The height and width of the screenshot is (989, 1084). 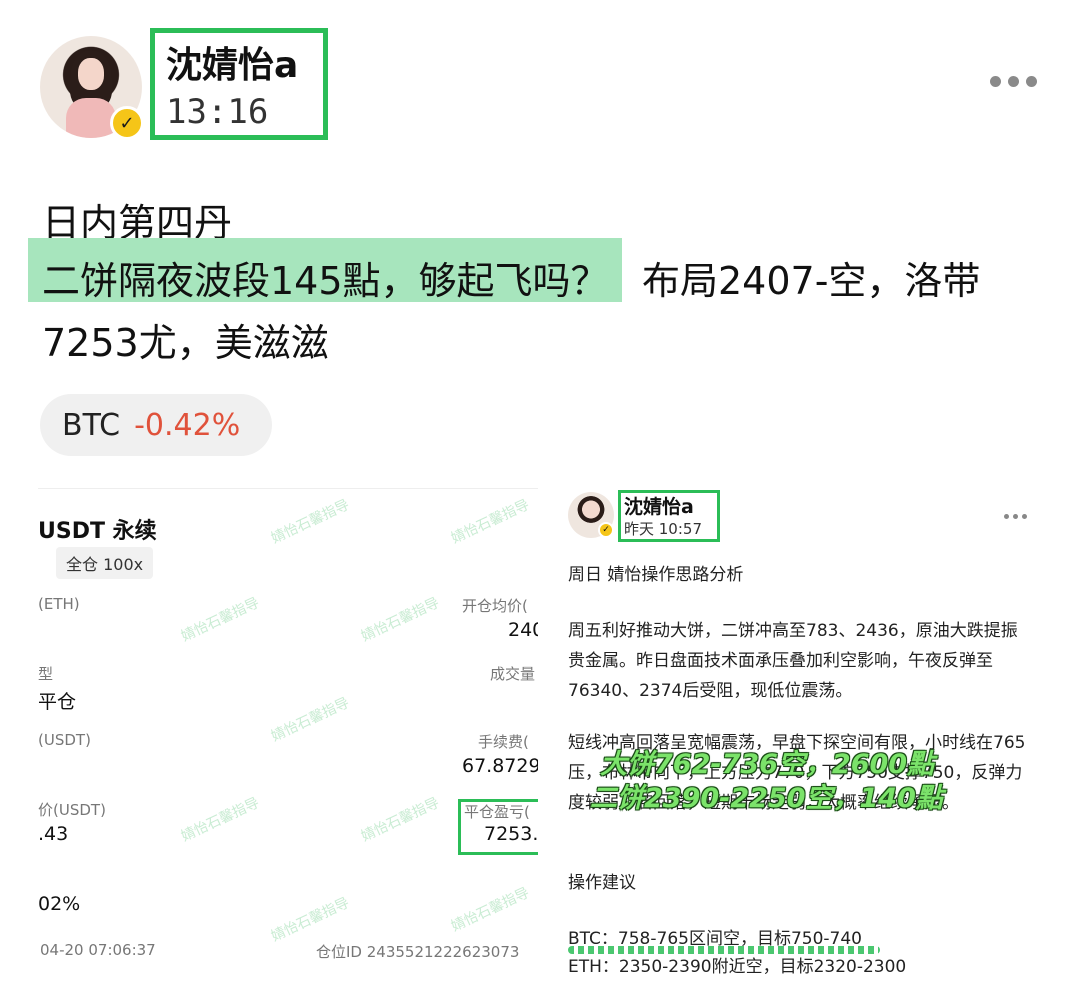 What do you see at coordinates (659, 507) in the screenshot?
I see `author-name-small: 沈婧怡a` at bounding box center [659, 507].